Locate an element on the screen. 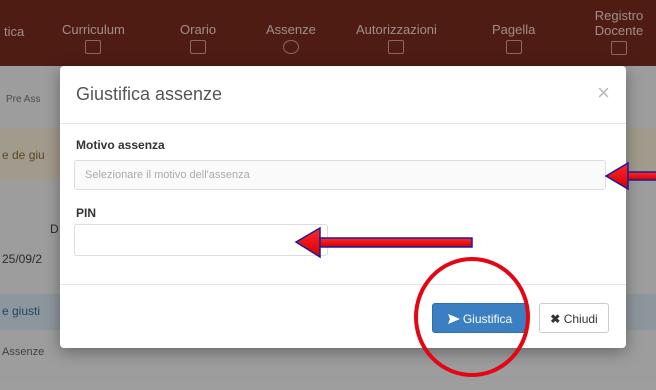 The image size is (656, 390). close-label: Chiudi is located at coordinates (580, 319).